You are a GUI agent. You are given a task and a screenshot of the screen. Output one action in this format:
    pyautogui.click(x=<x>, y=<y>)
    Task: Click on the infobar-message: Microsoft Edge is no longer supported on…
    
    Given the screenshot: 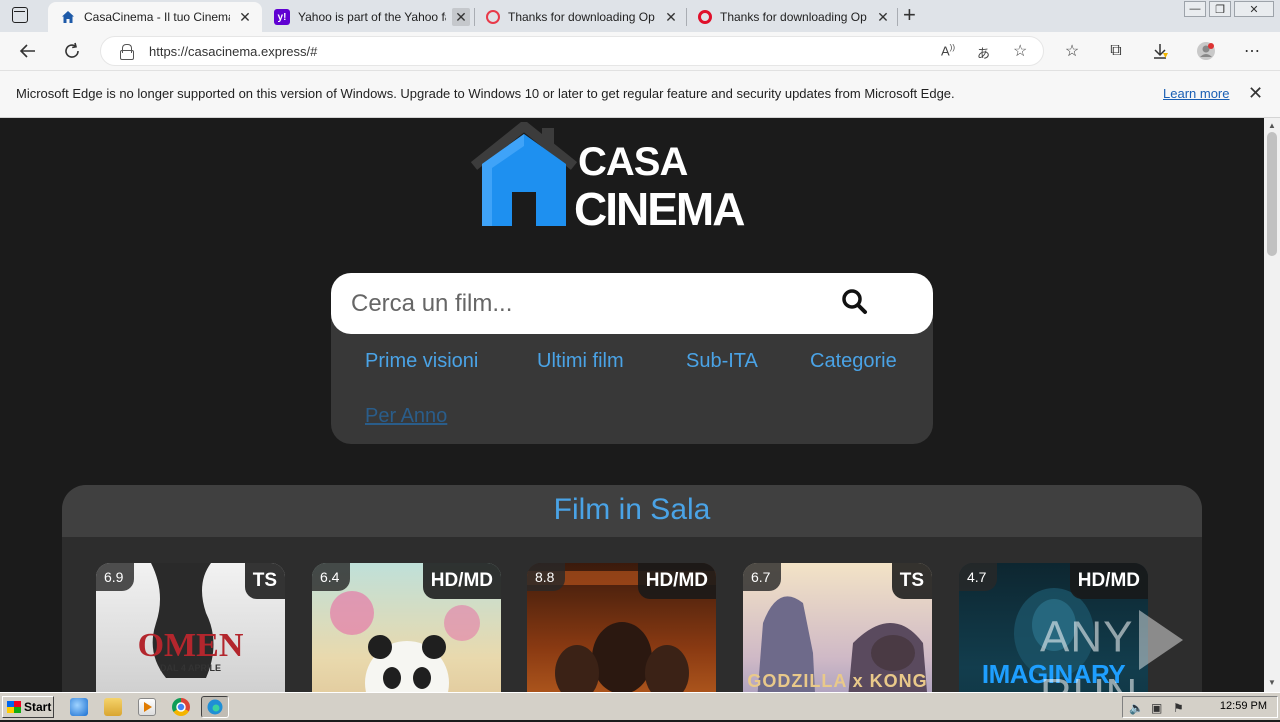 What is the action you would take?
    pyautogui.click(x=485, y=93)
    